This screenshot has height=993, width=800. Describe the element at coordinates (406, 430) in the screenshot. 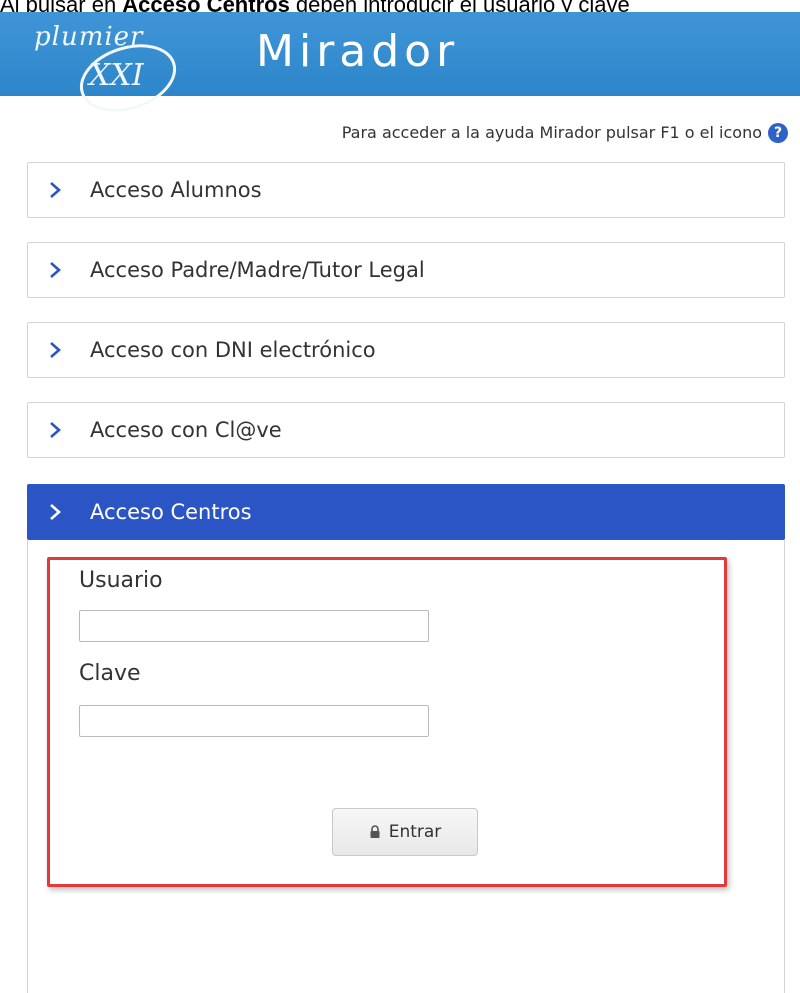

I see `accordion-item-clave: Acceso con Cl@ve` at that location.